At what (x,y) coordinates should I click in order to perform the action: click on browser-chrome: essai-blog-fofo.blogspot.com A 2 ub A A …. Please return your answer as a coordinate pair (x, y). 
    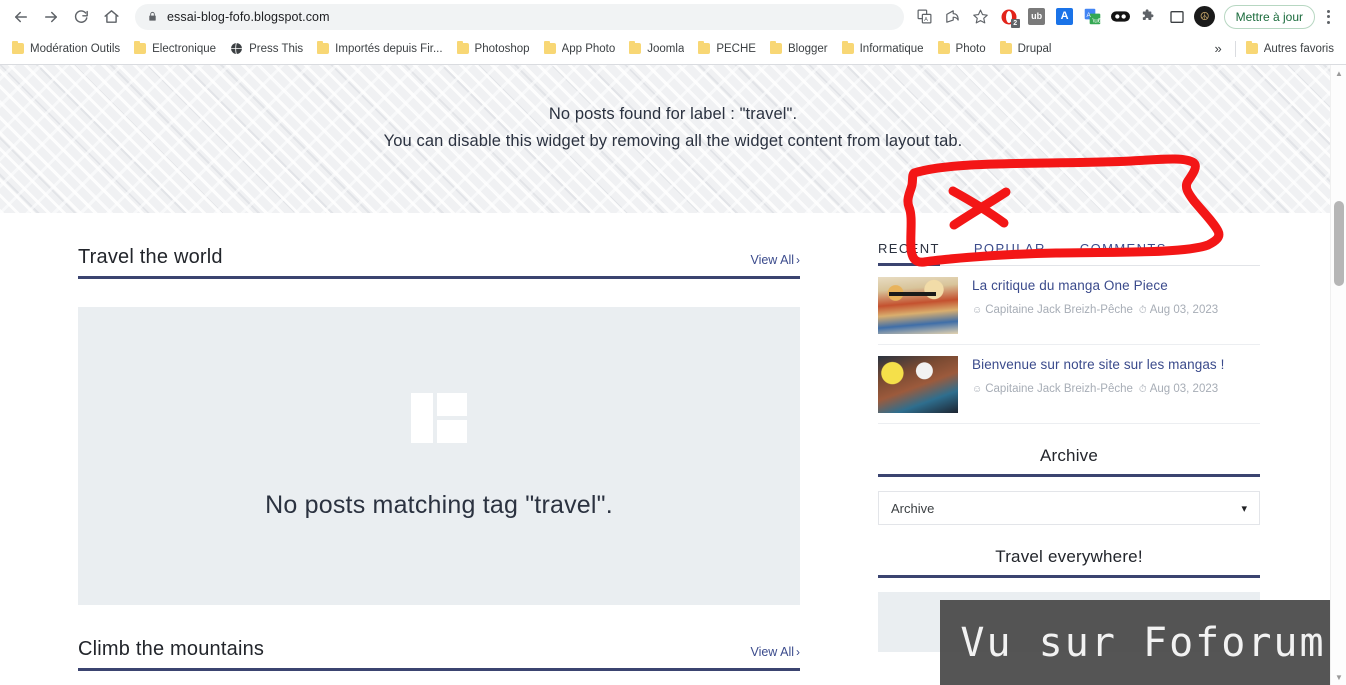
    Looking at the image, I should click on (673, 32).